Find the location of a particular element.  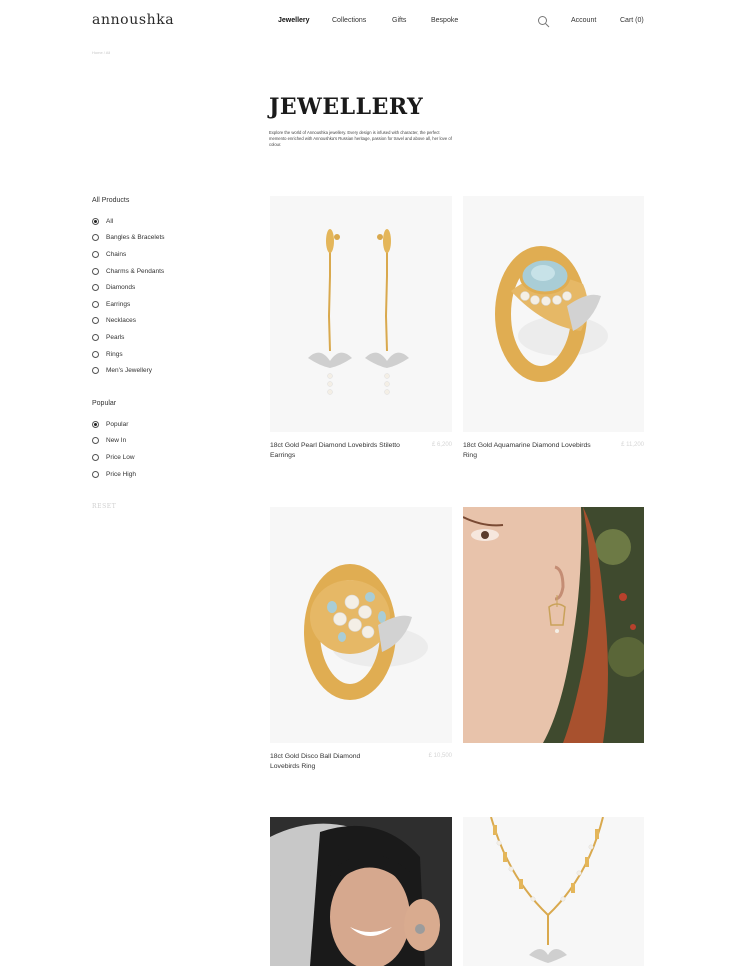

nav-jewellery: Jewellery is located at coordinates (294, 20).